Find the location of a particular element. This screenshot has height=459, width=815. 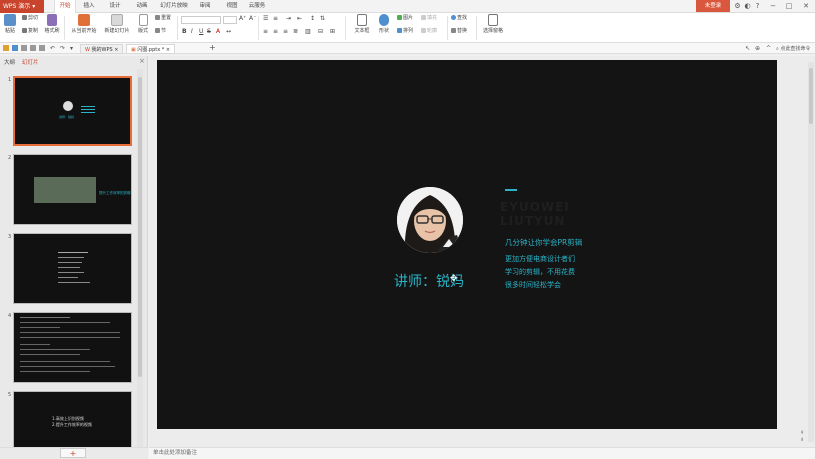

collapse-icon: ^ is located at coordinates (769, 48).